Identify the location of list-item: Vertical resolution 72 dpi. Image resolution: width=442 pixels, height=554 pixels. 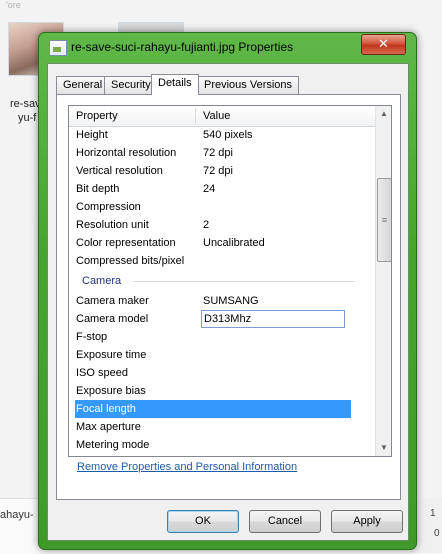
(222, 171).